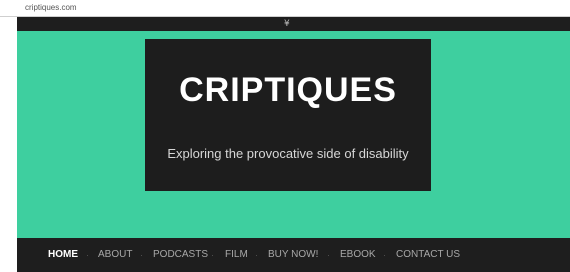  Describe the element at coordinates (51, 7) in the screenshot. I see `url-text: criptiques.com` at that location.